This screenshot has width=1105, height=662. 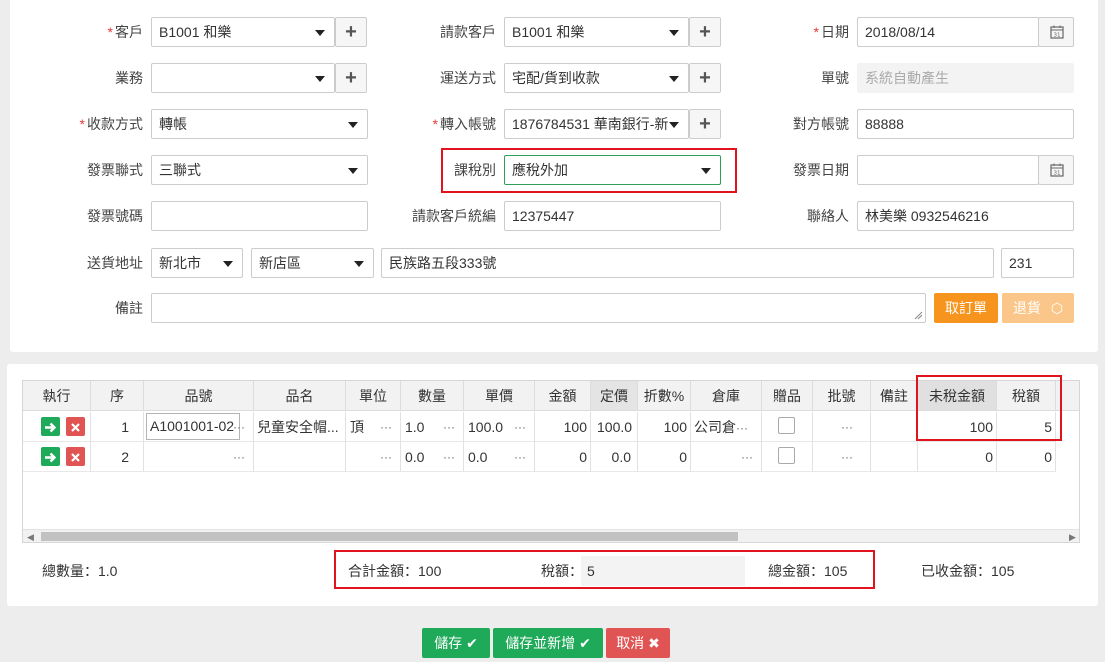 What do you see at coordinates (432, 457) in the screenshot?
I see `row-2-qty-cell: 0.0 ···` at bounding box center [432, 457].